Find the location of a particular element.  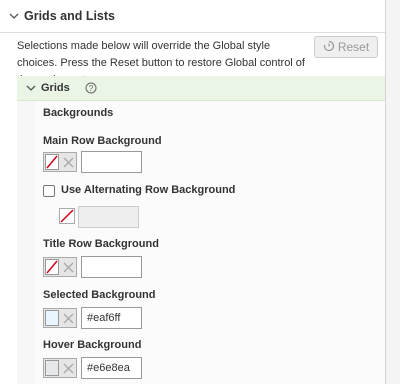

alternating-row-input is located at coordinates (108, 217).